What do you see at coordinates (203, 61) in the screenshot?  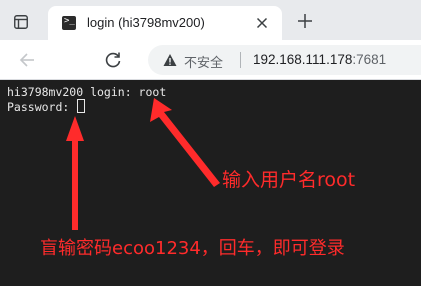 I see `security-status-label: 不安全` at bounding box center [203, 61].